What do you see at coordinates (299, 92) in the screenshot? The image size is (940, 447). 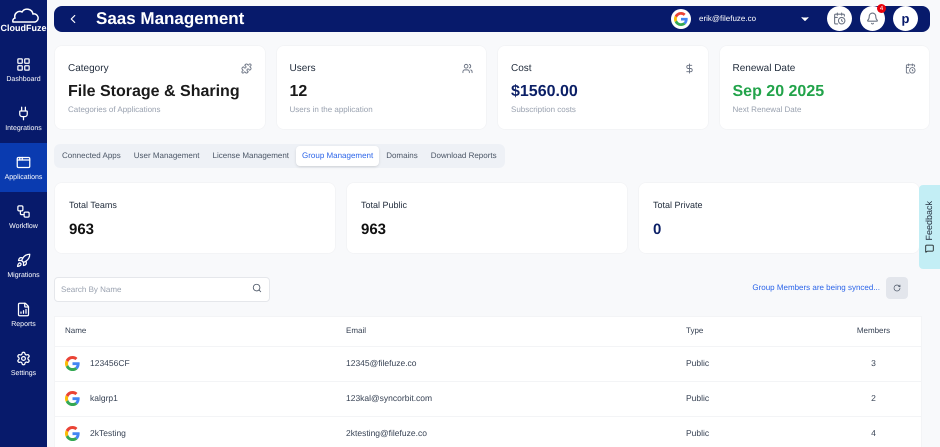 I see `card-value: 12` at bounding box center [299, 92].